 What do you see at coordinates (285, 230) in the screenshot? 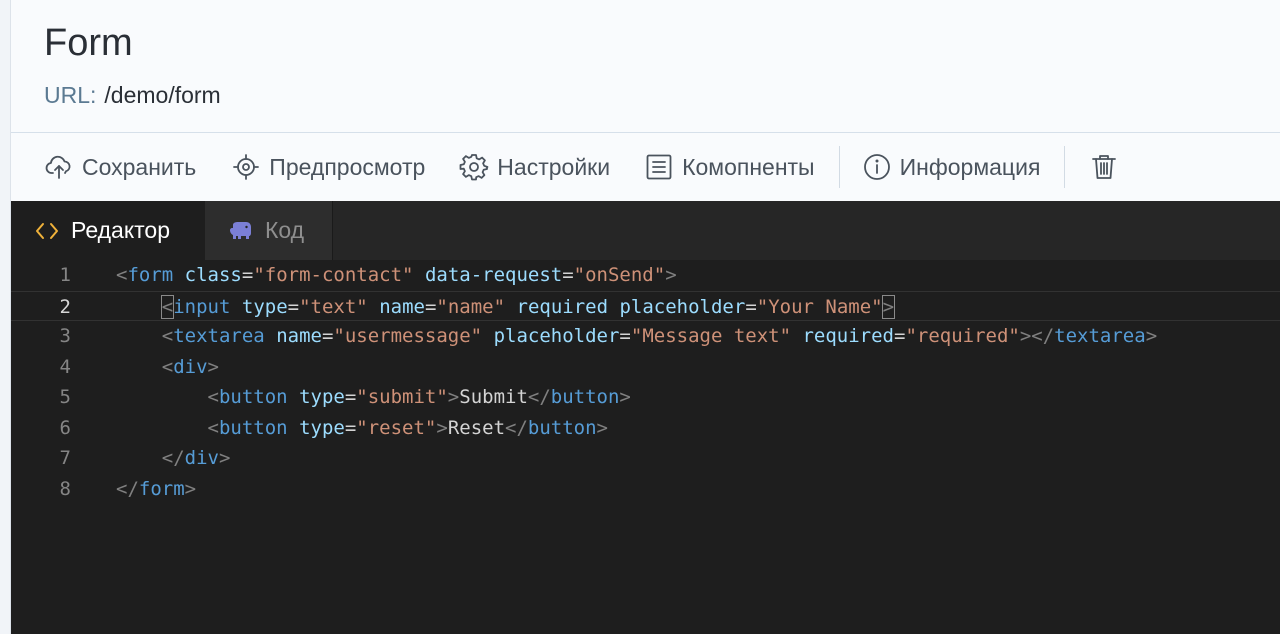
I see `tab-code-label: Код` at bounding box center [285, 230].